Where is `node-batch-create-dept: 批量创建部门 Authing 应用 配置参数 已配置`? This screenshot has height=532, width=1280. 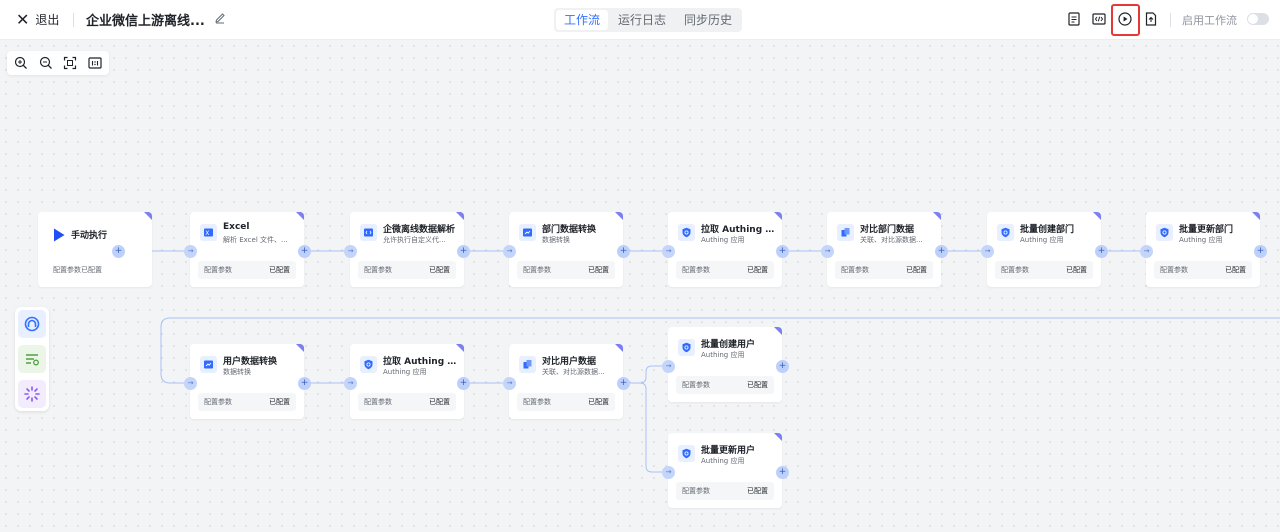
node-batch-create-dept: 批量创建部门 Authing 应用 配置参数 已配置 is located at coordinates (1044, 249).